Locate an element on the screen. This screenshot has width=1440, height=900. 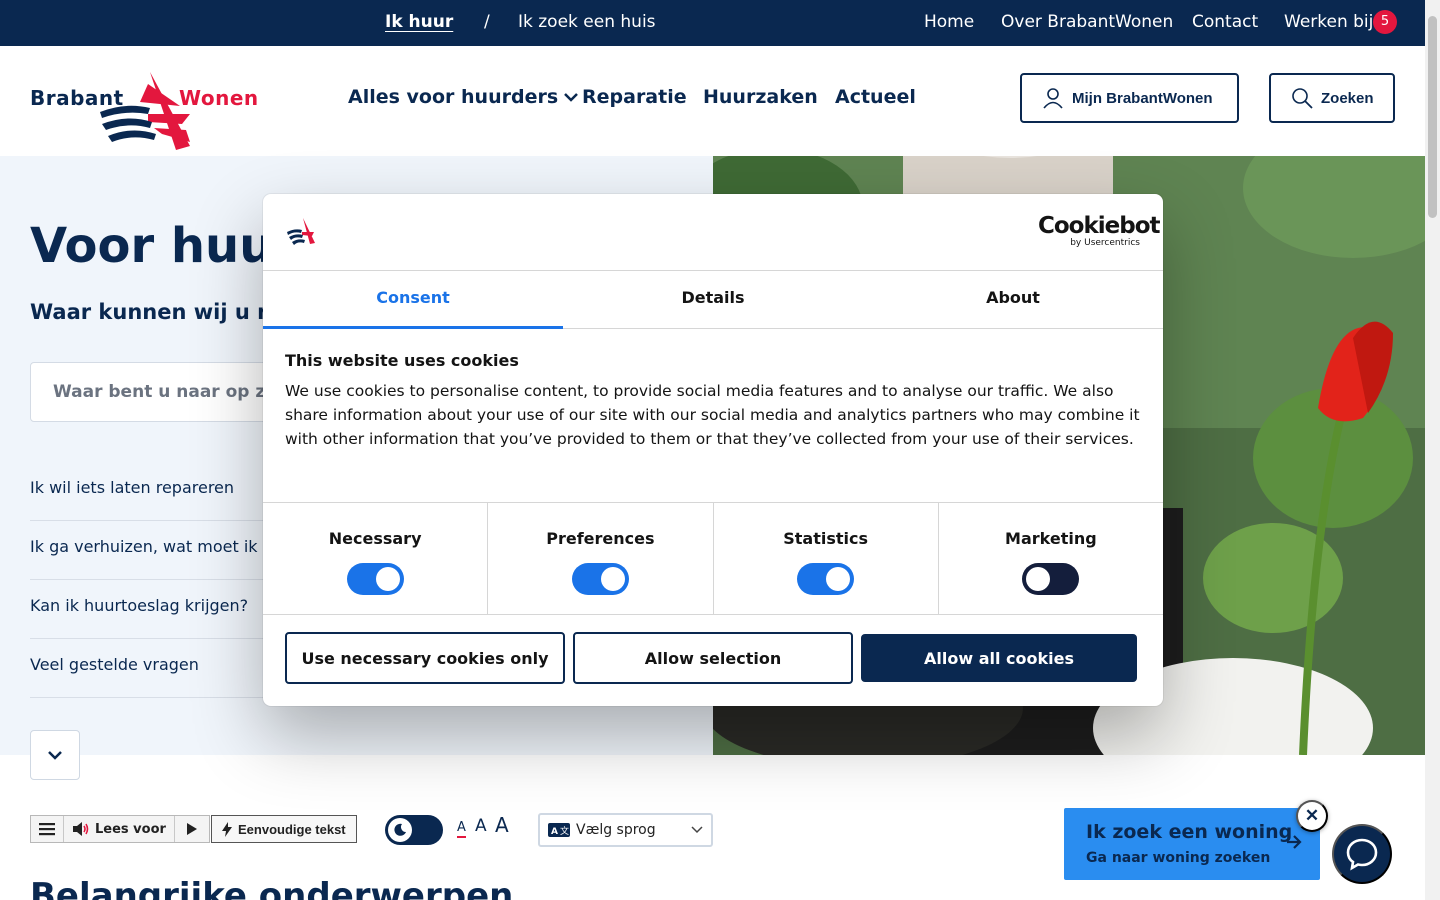
topnav-contact: Contact is located at coordinates (1225, 22).